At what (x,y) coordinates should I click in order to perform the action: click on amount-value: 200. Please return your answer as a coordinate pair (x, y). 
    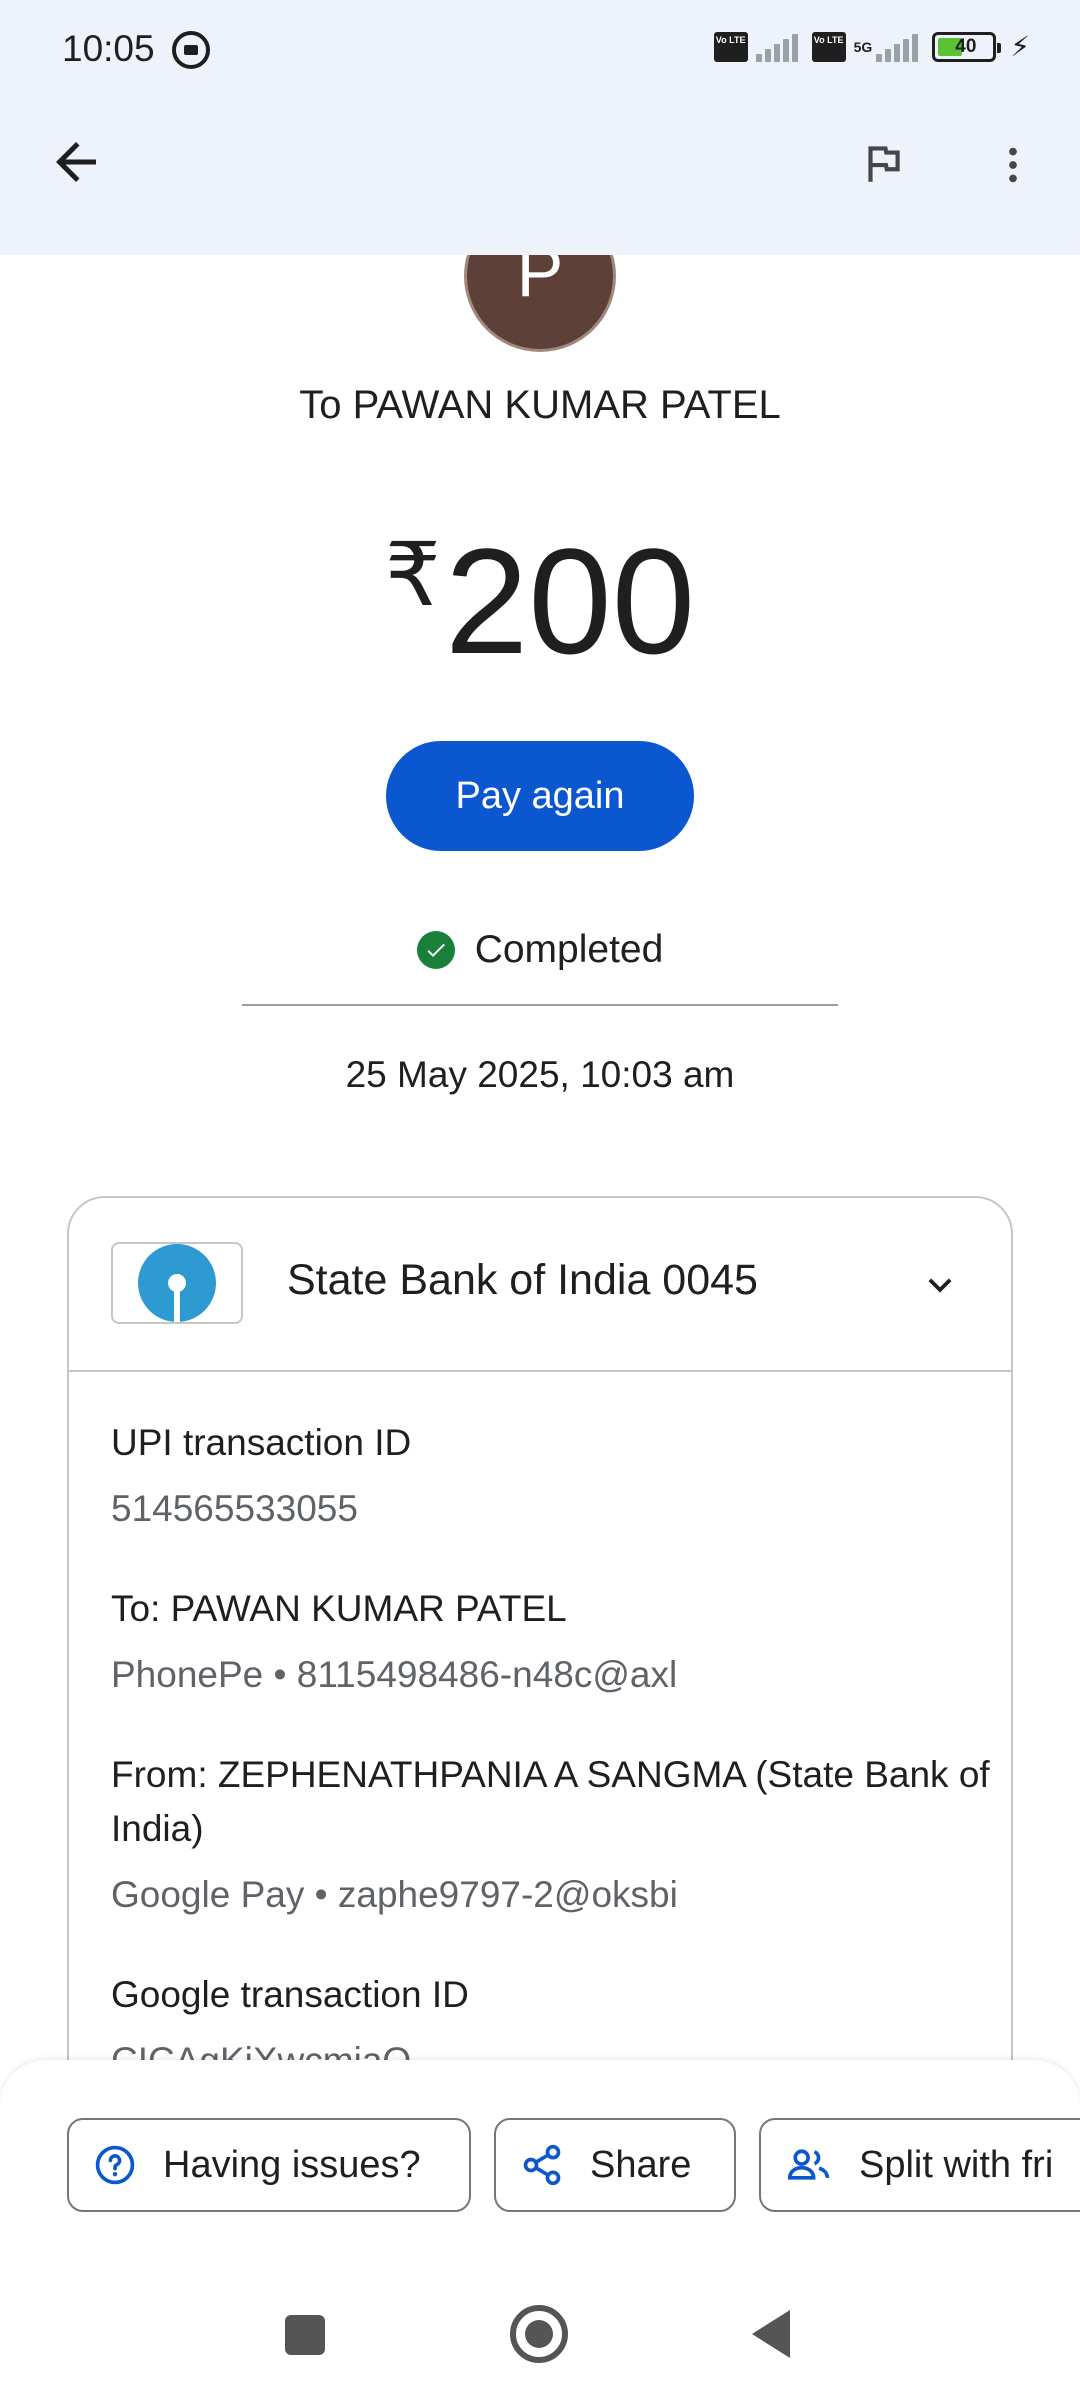
    Looking at the image, I should click on (570, 601).